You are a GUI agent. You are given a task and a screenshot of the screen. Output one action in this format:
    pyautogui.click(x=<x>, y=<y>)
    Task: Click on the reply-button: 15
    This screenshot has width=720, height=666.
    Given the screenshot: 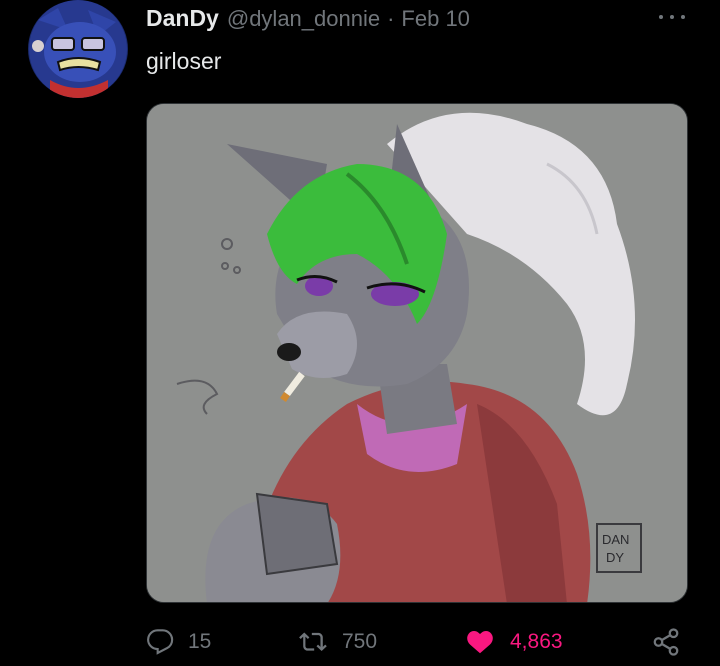 What is the action you would take?
    pyautogui.click(x=178, y=642)
    